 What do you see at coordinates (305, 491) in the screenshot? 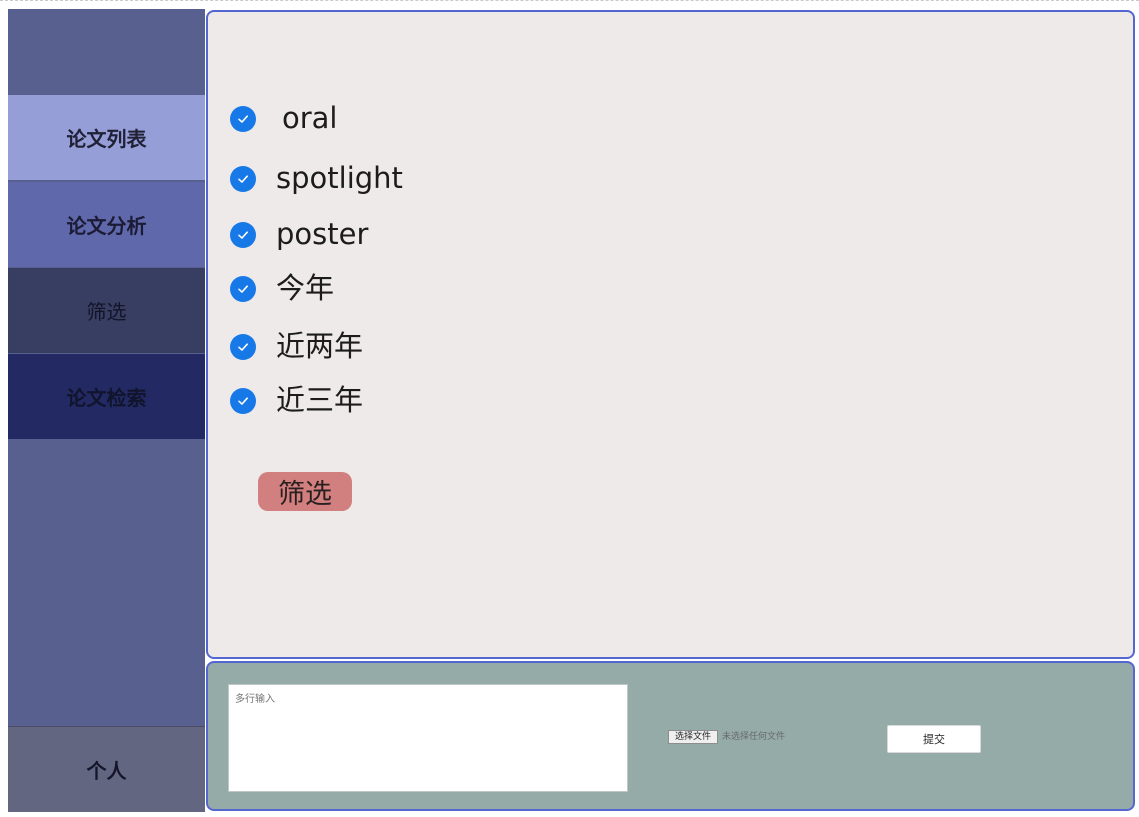
I see `filter-button: 筛选` at bounding box center [305, 491].